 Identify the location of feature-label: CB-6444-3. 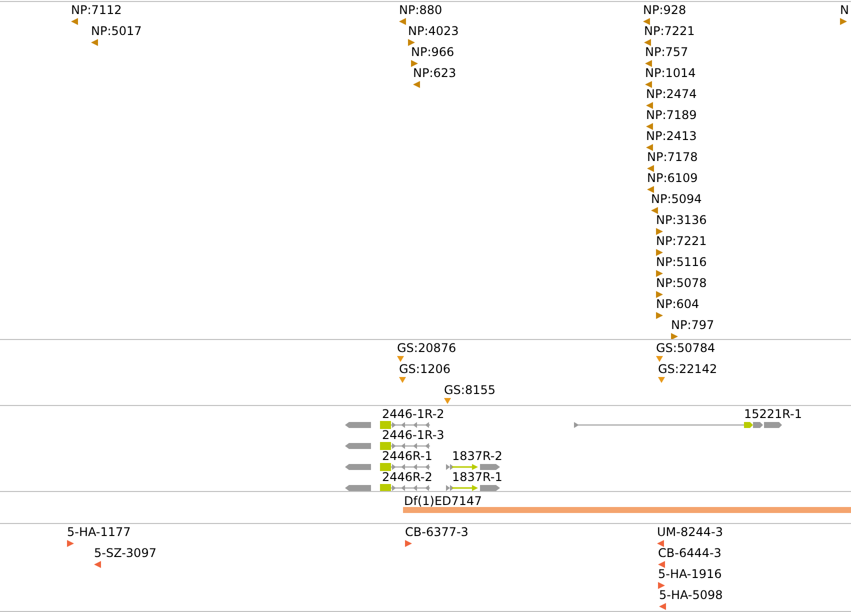
(690, 553).